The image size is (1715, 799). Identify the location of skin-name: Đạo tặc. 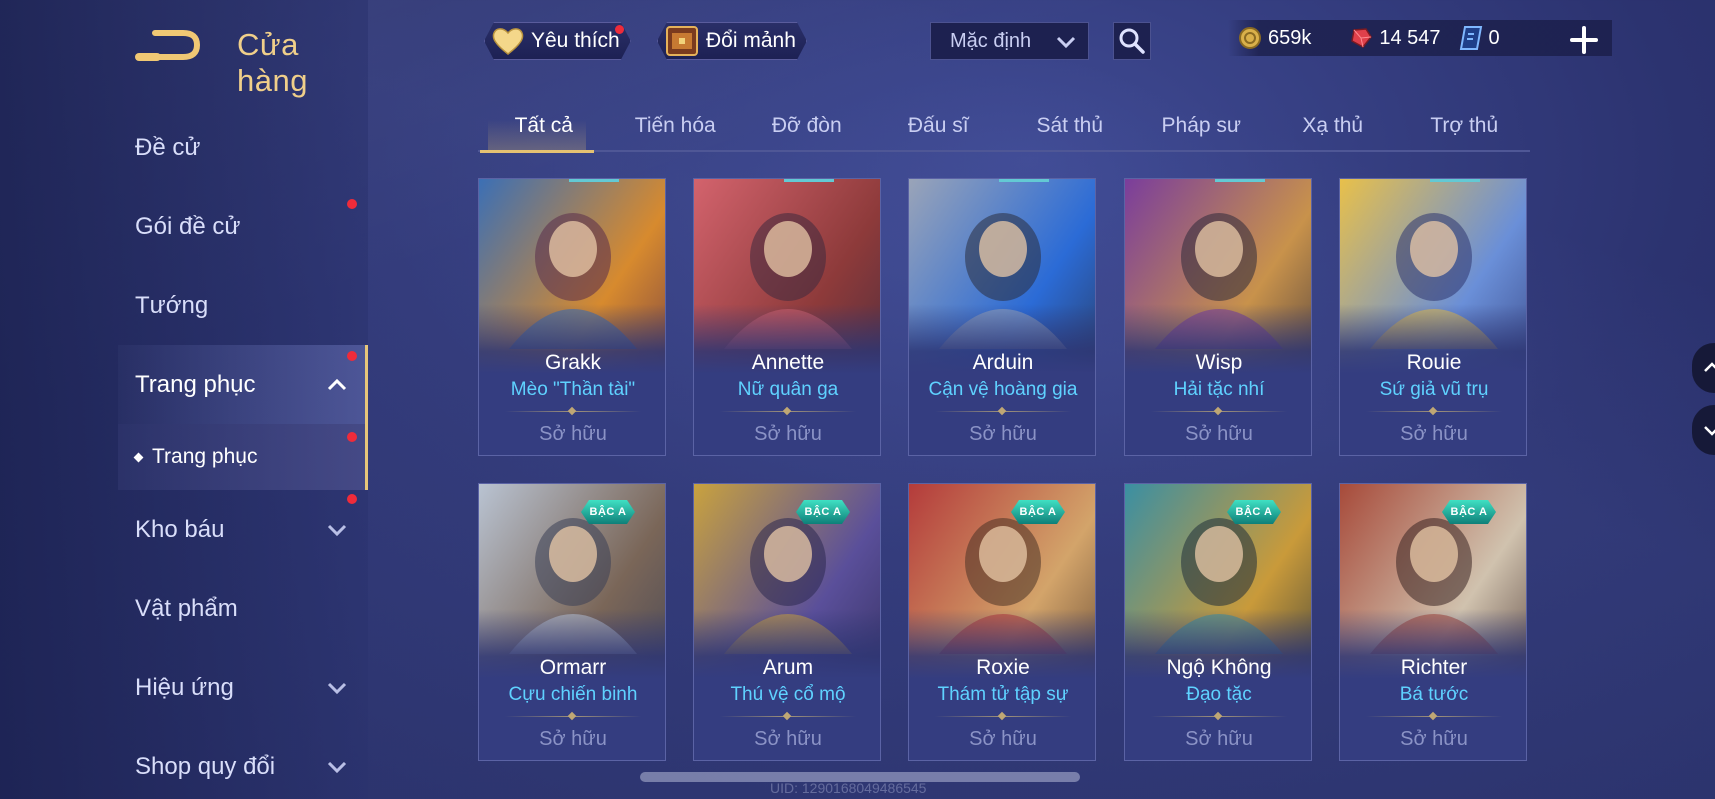
(1219, 694).